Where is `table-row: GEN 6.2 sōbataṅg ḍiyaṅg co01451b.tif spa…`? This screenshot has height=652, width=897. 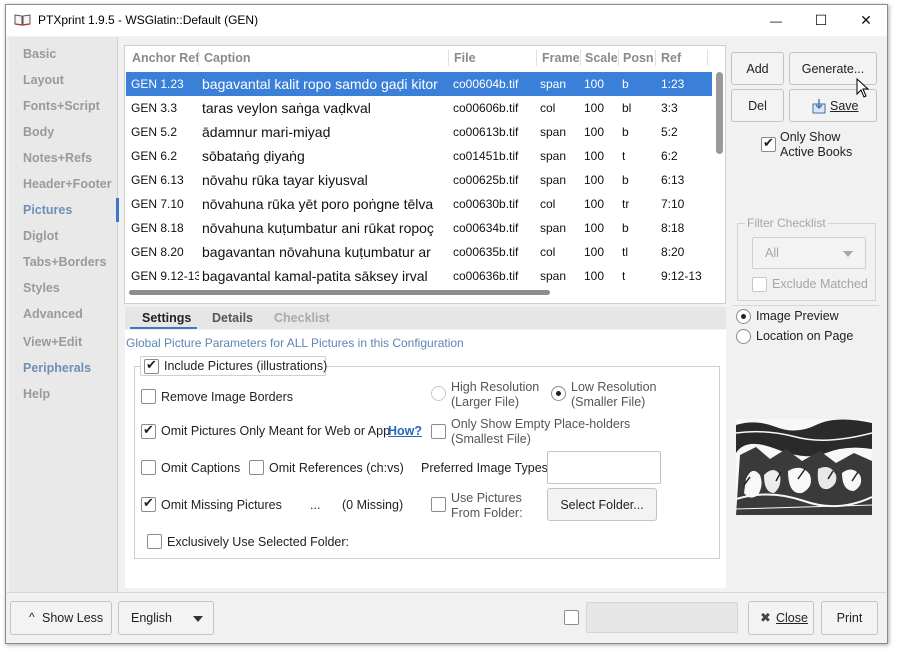 table-row: GEN 6.2 sōbataṅg ḍiyaṅg co01451b.tif spa… is located at coordinates (419, 156).